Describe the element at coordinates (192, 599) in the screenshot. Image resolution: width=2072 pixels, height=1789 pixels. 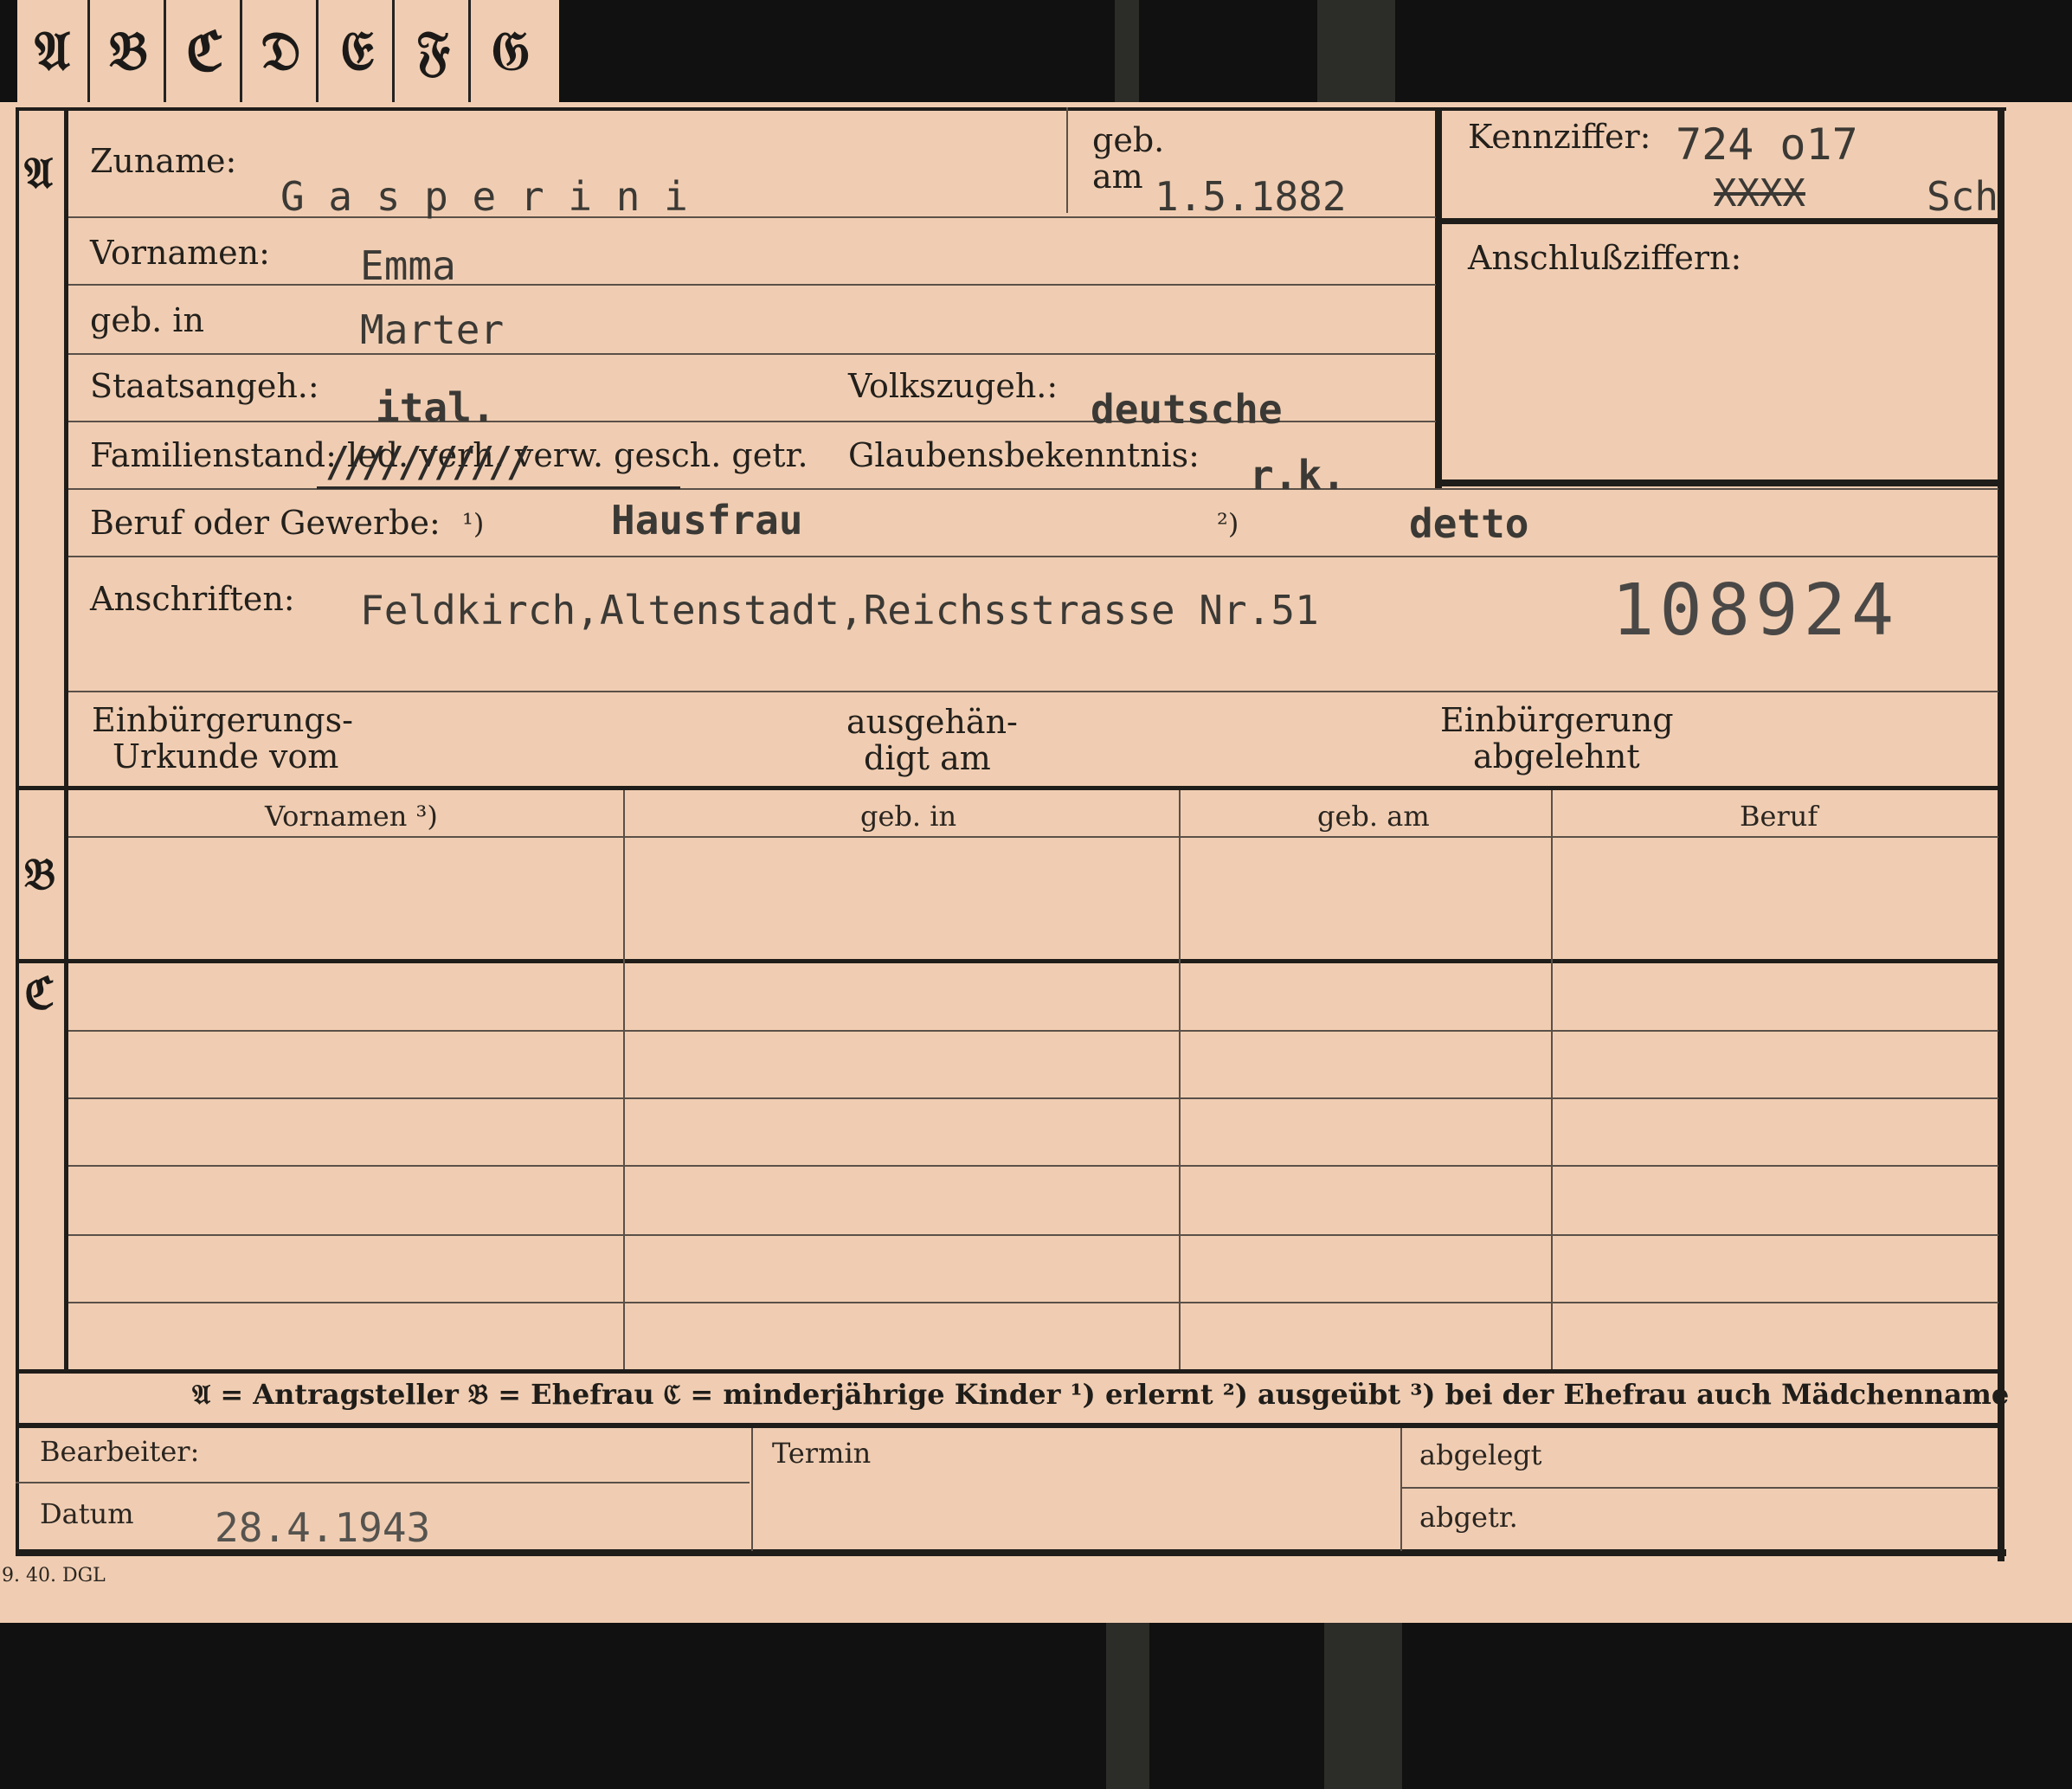
I see `anschriften-label: Anschriften:` at that location.